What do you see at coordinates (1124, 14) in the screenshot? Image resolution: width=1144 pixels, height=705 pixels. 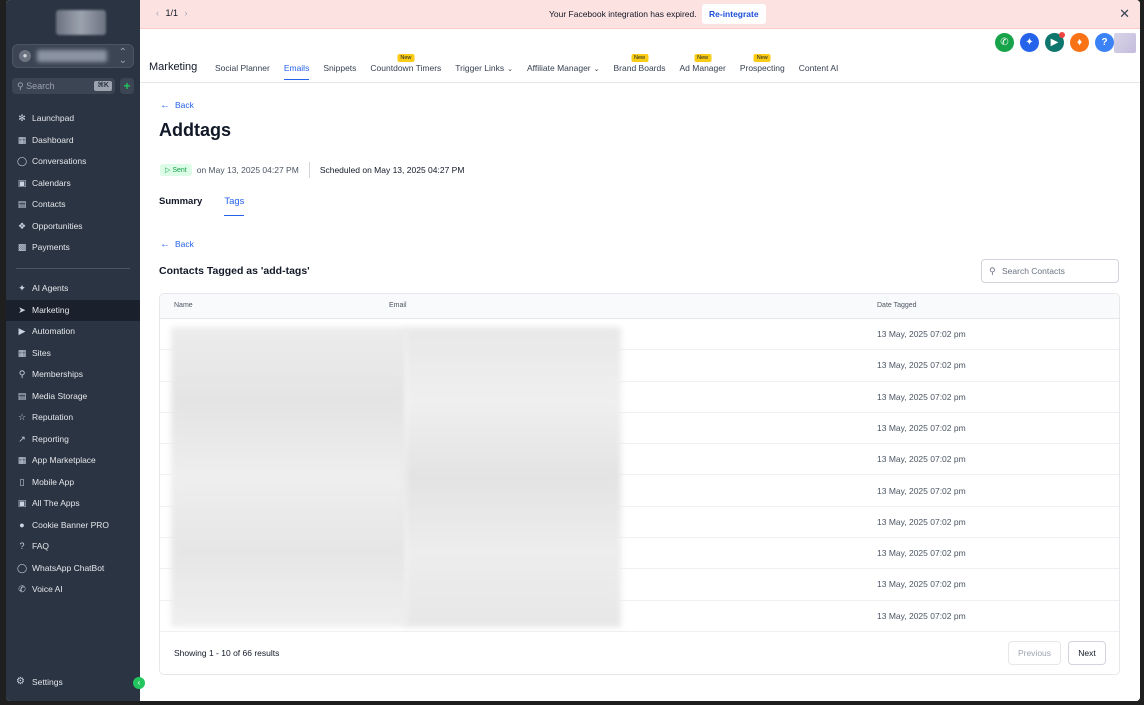 I see `close-icon: ✕` at bounding box center [1124, 14].